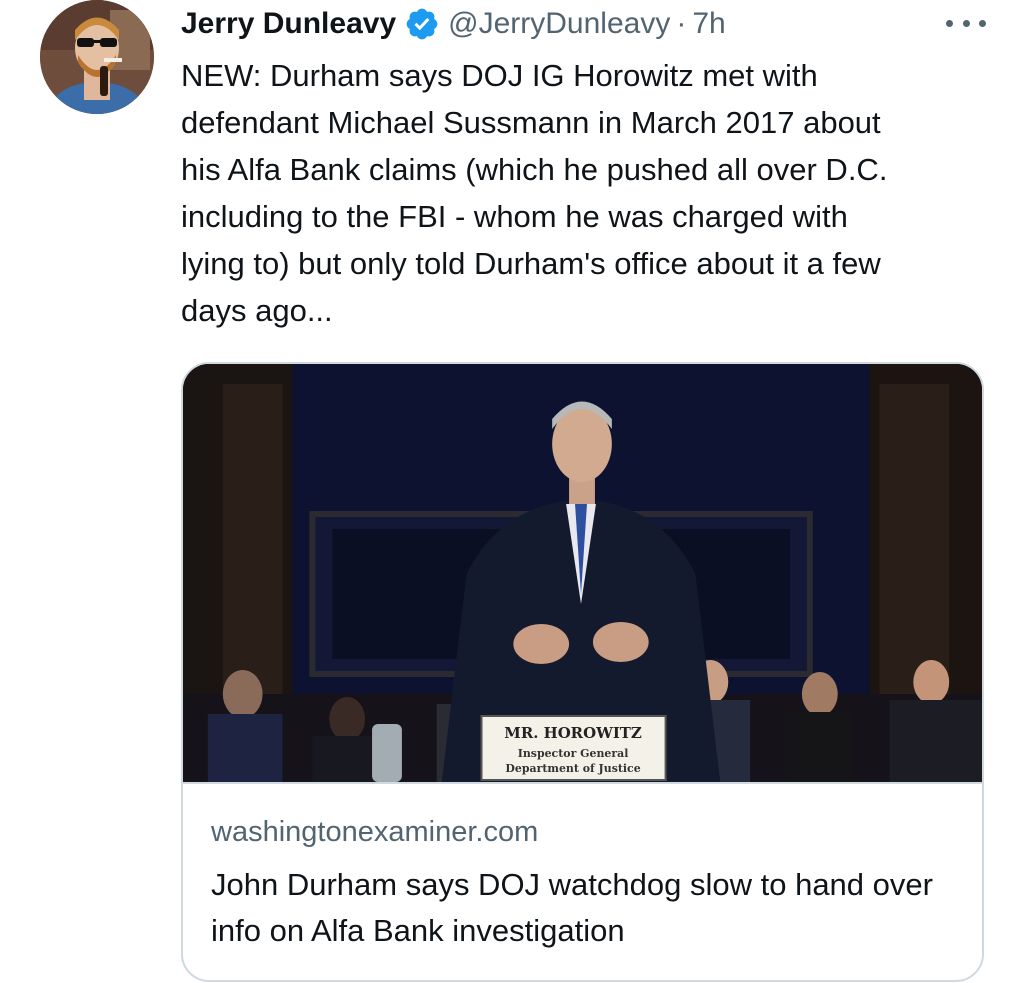 The image size is (1024, 983). I want to click on tweet-header: Jerry Dunleavy @JerryDunleavy · 7h, so click(453, 24).